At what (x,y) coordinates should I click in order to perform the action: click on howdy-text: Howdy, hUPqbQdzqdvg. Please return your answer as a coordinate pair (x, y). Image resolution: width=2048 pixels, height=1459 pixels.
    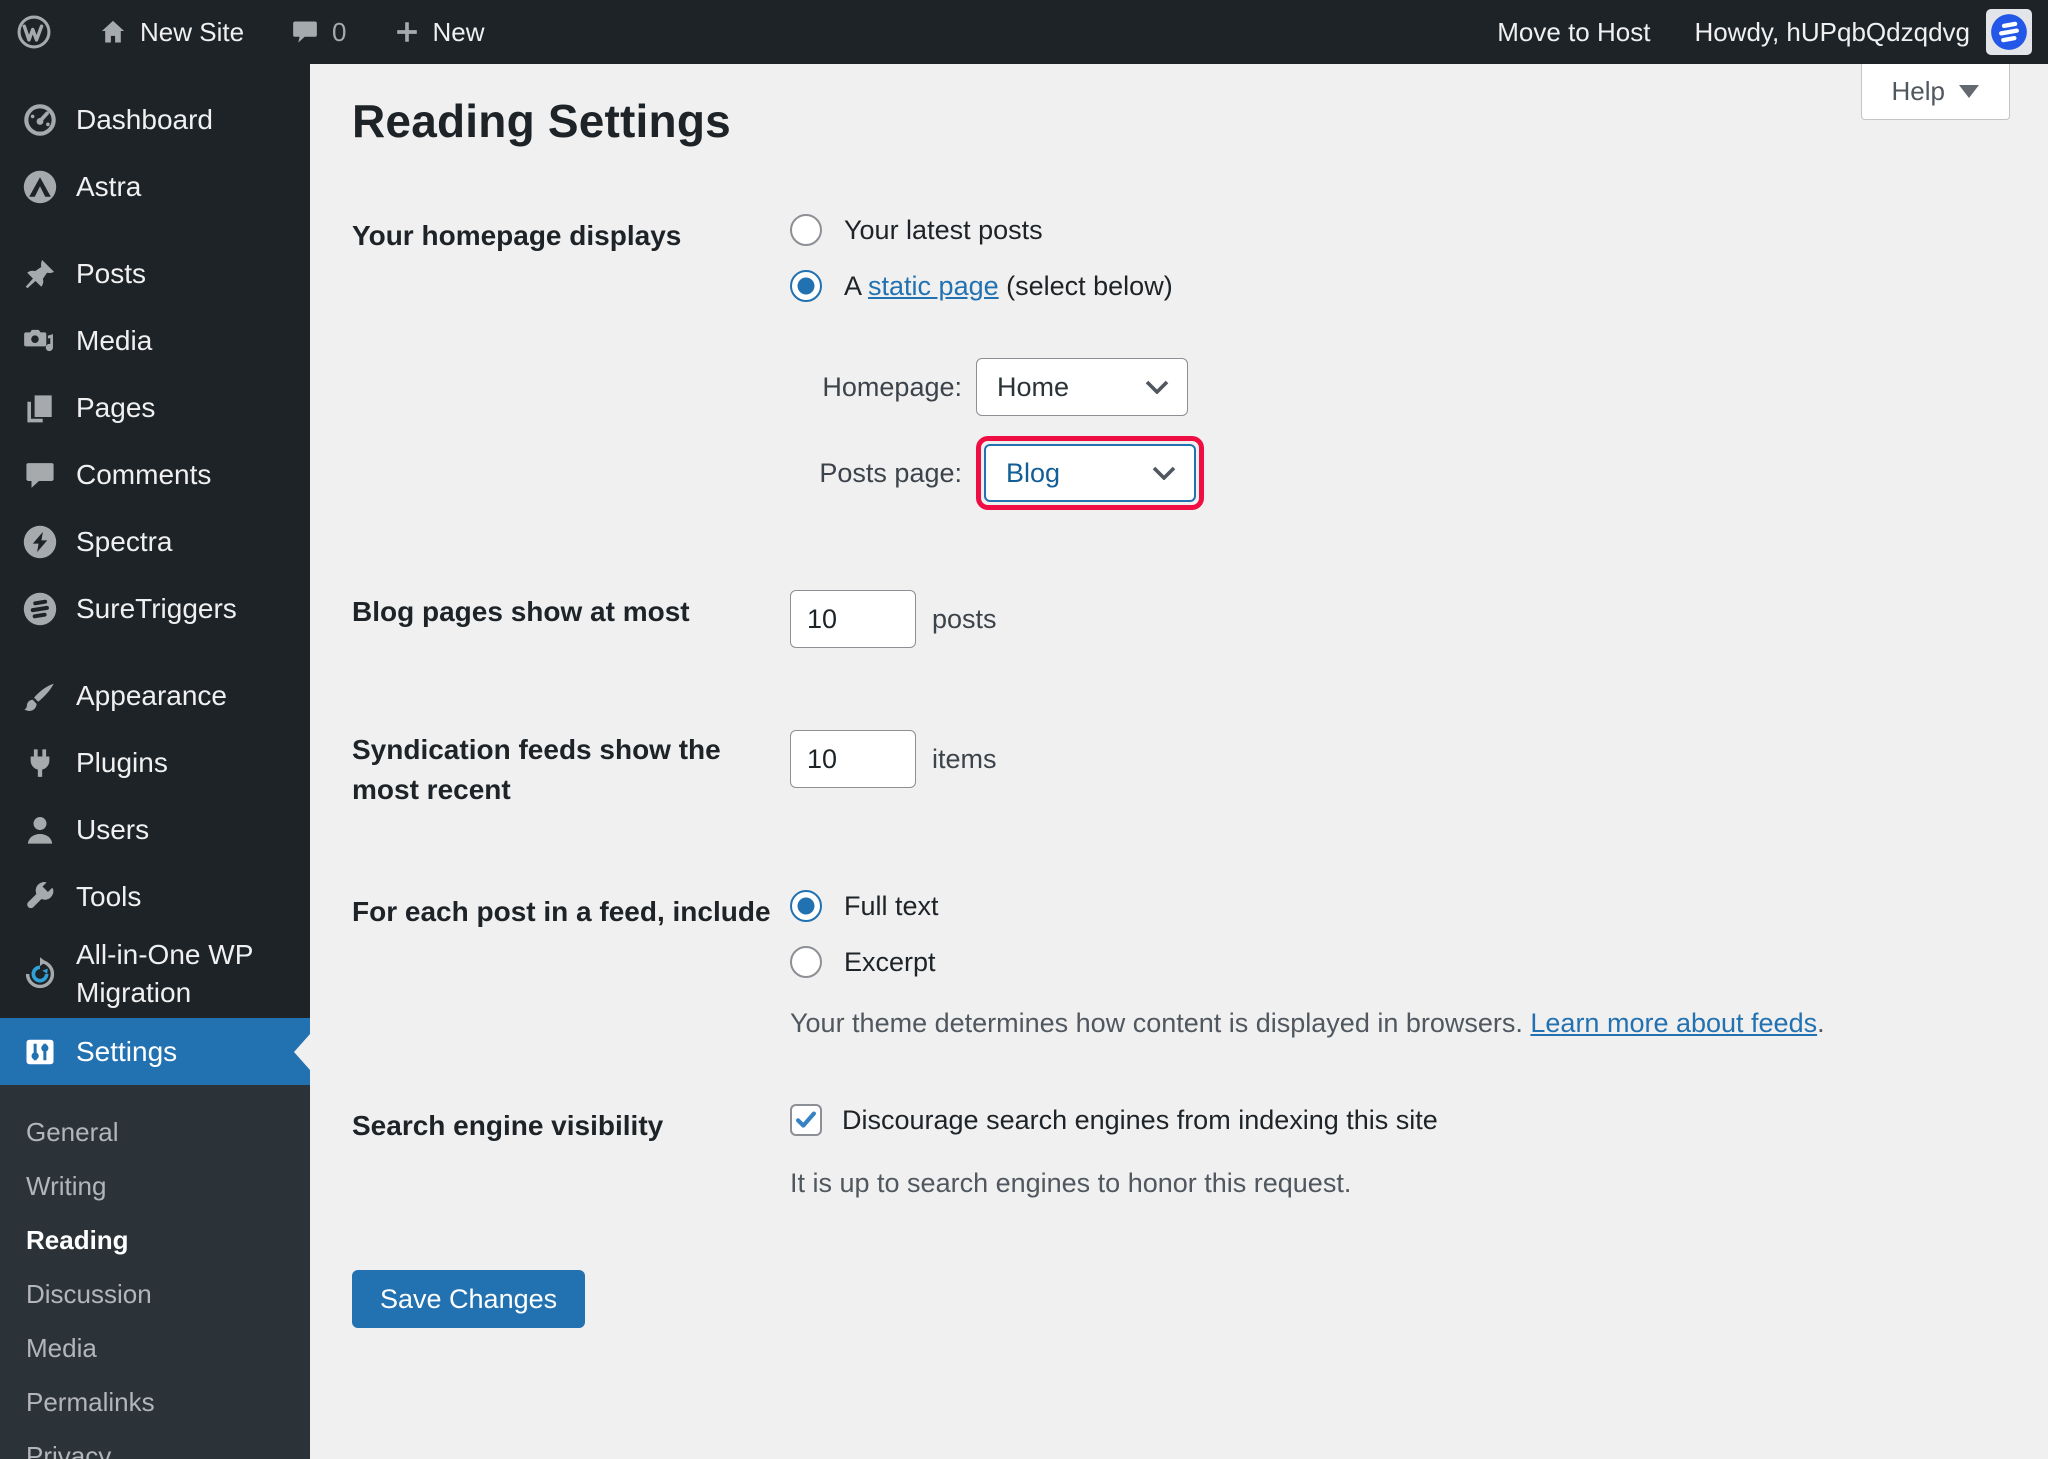
    Looking at the image, I should click on (1832, 31).